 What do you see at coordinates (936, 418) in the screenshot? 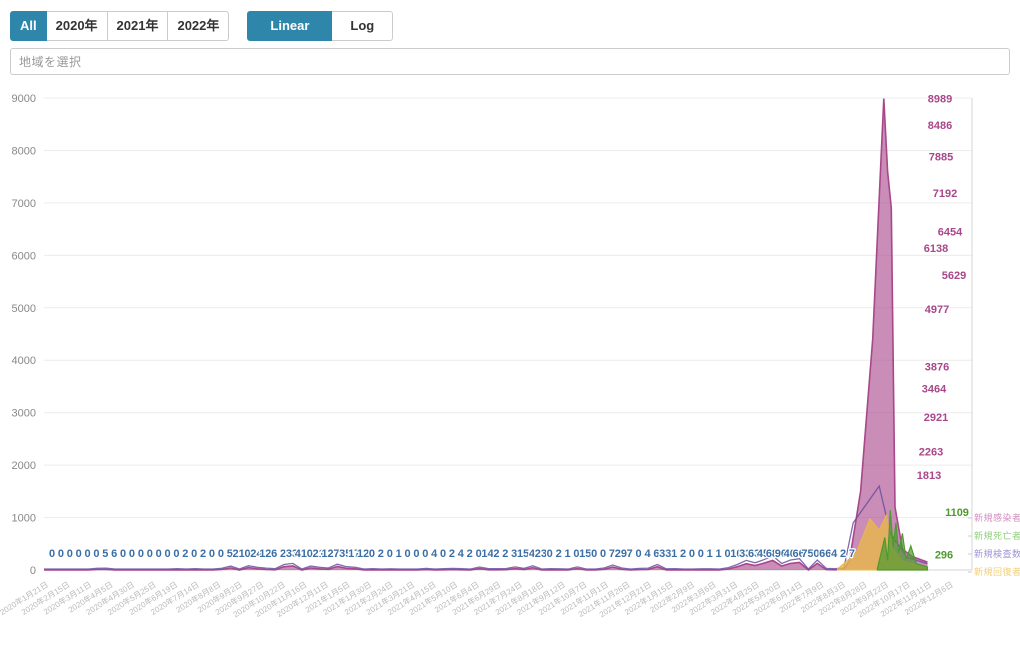
I see `peak-value-label: 2921` at bounding box center [936, 418].